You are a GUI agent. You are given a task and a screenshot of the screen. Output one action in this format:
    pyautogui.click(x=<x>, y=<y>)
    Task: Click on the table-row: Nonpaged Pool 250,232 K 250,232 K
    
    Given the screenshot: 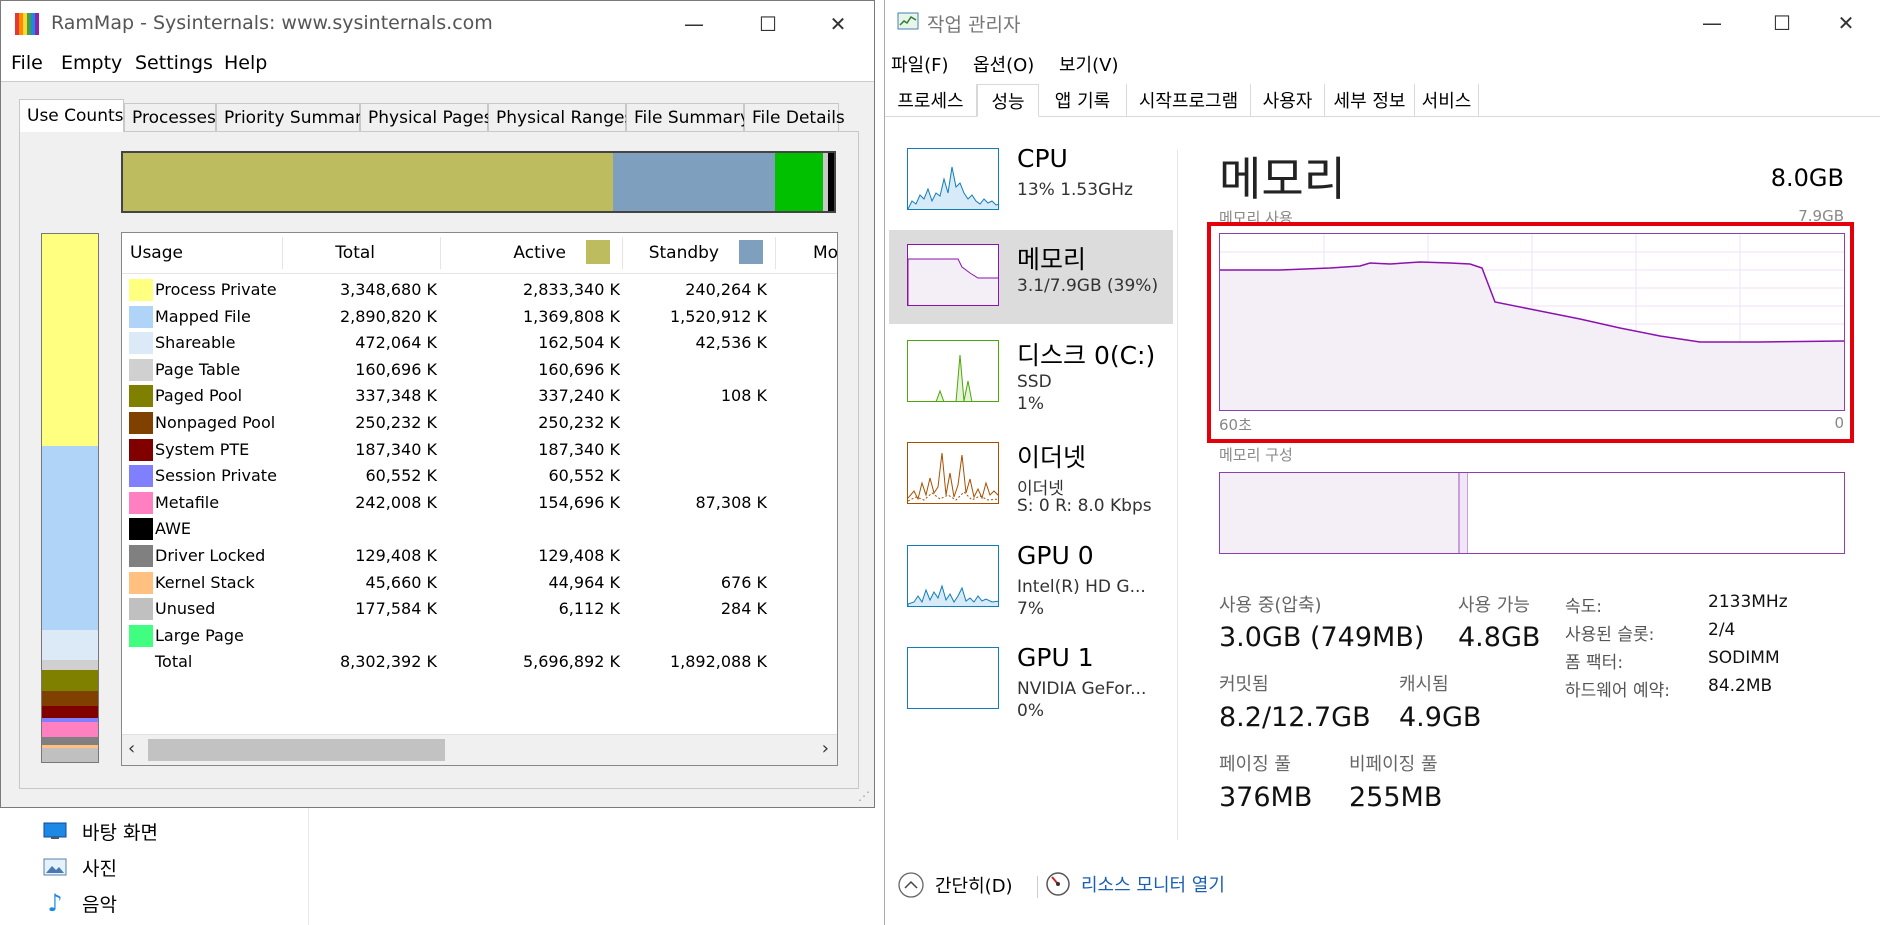 What is the action you would take?
    pyautogui.click(x=479, y=423)
    